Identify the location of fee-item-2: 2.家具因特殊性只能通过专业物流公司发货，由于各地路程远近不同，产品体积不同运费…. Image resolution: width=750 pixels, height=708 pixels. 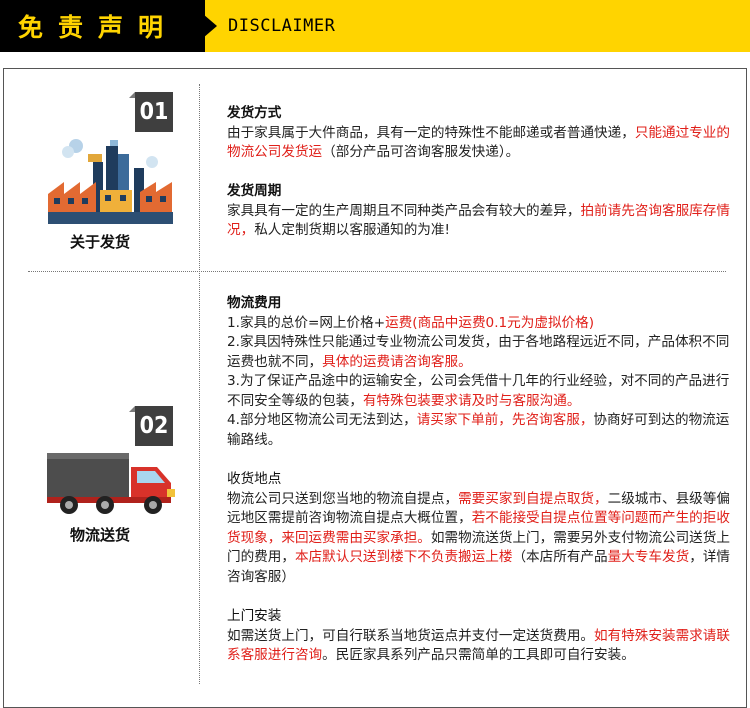
(479, 352).